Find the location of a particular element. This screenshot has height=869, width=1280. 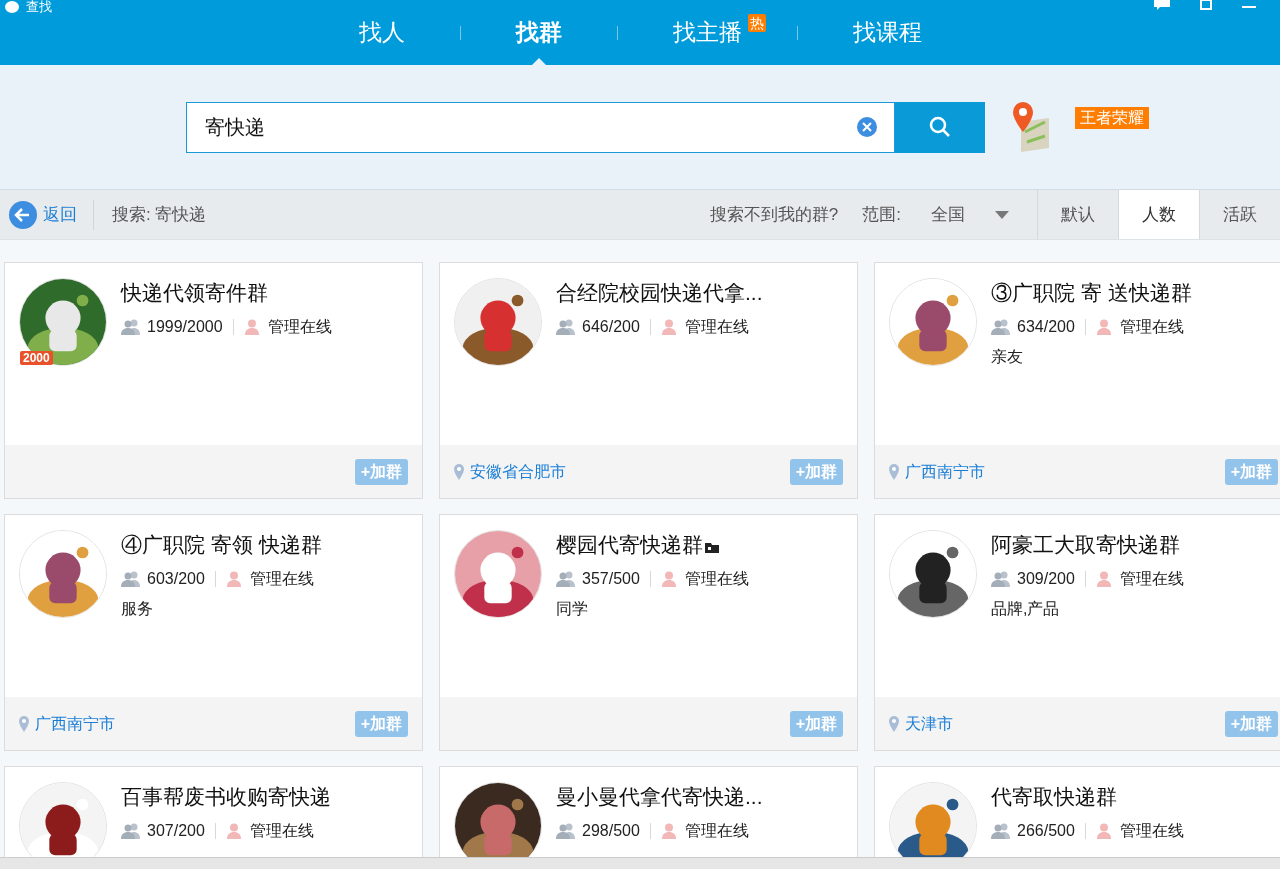

search-button is located at coordinates (940, 127).